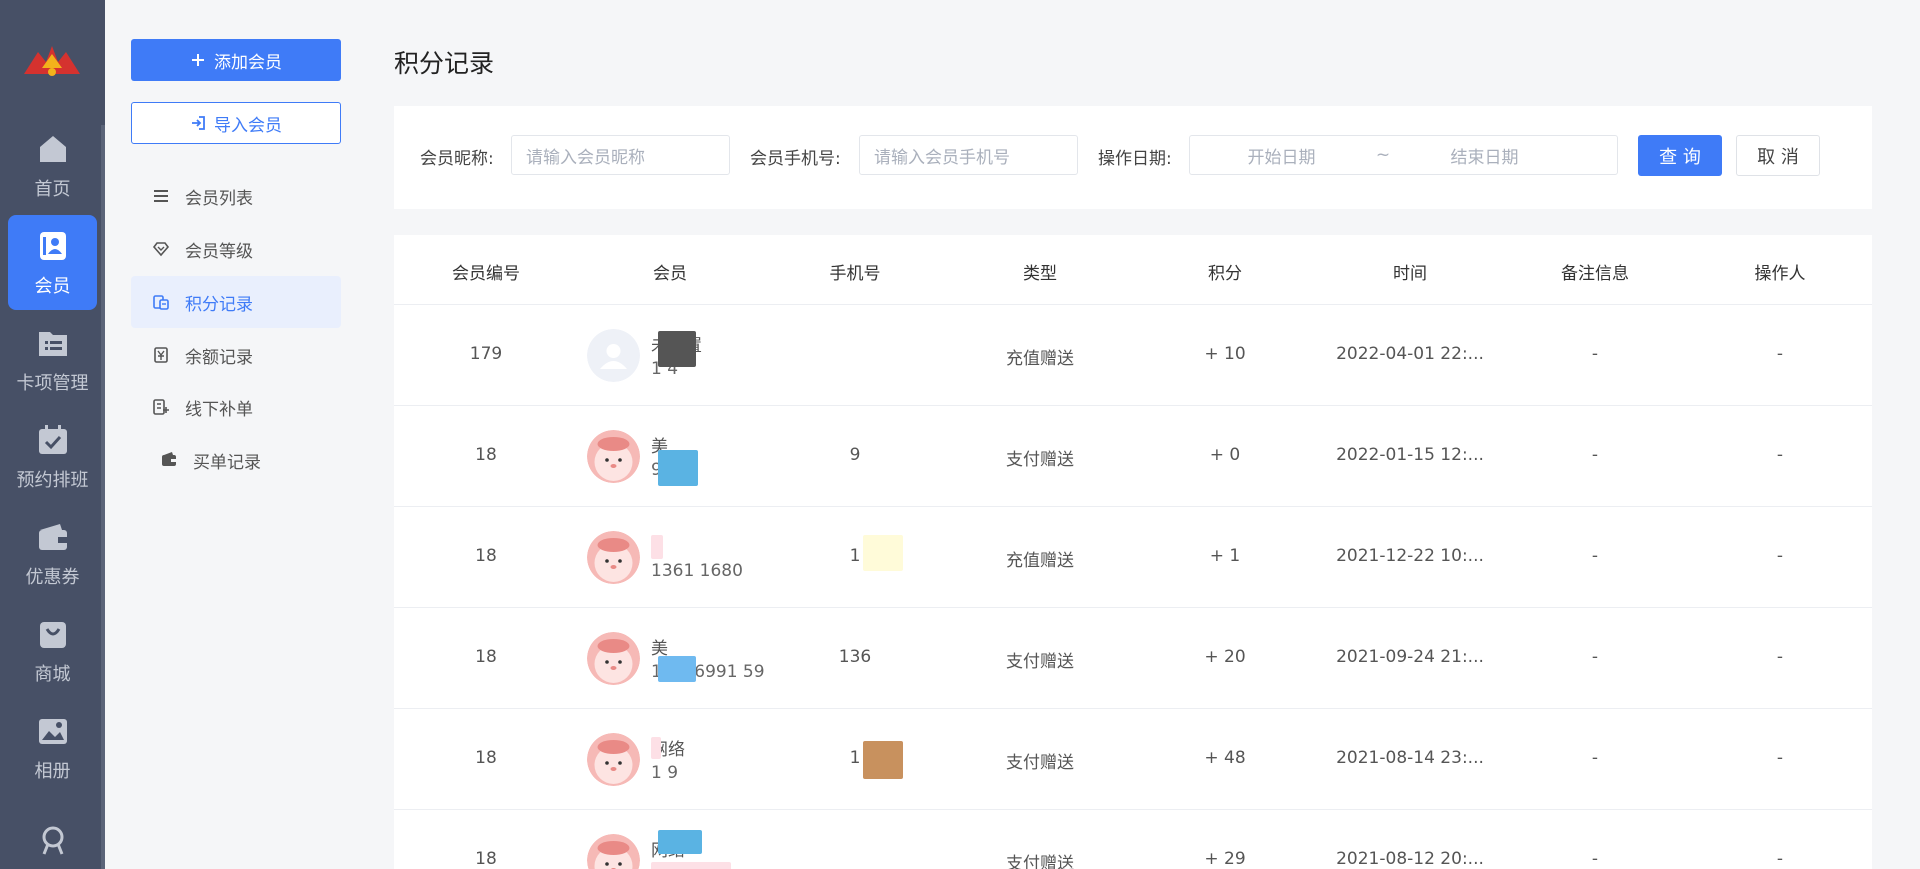 This screenshot has height=869, width=1920. Describe the element at coordinates (1225, 758) in the screenshot. I see `points-cell: + 48` at that location.